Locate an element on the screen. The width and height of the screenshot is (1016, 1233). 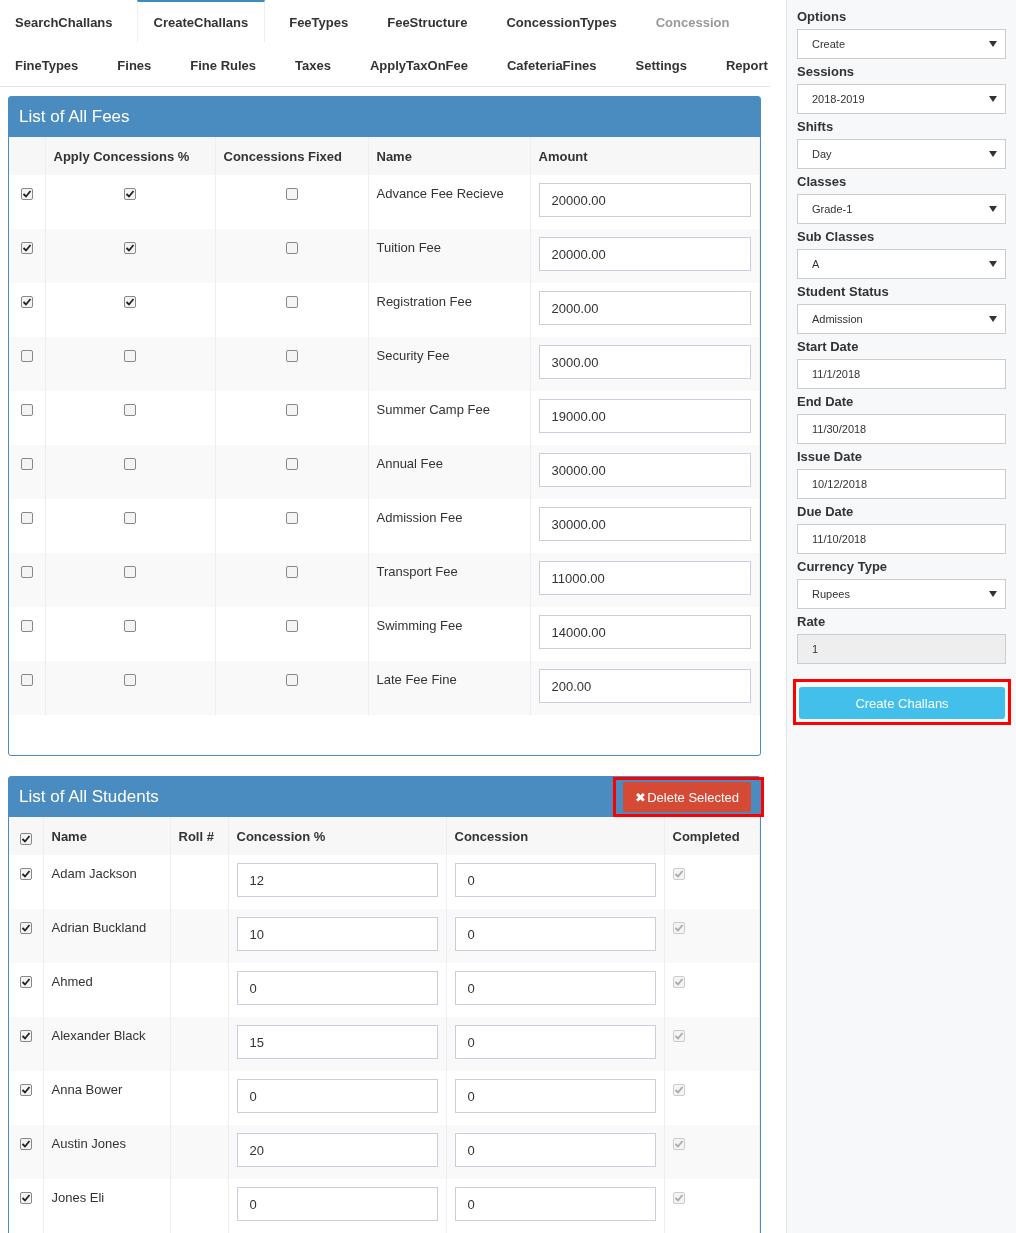
concession-percent-field: 15 is located at coordinates (337, 1042).